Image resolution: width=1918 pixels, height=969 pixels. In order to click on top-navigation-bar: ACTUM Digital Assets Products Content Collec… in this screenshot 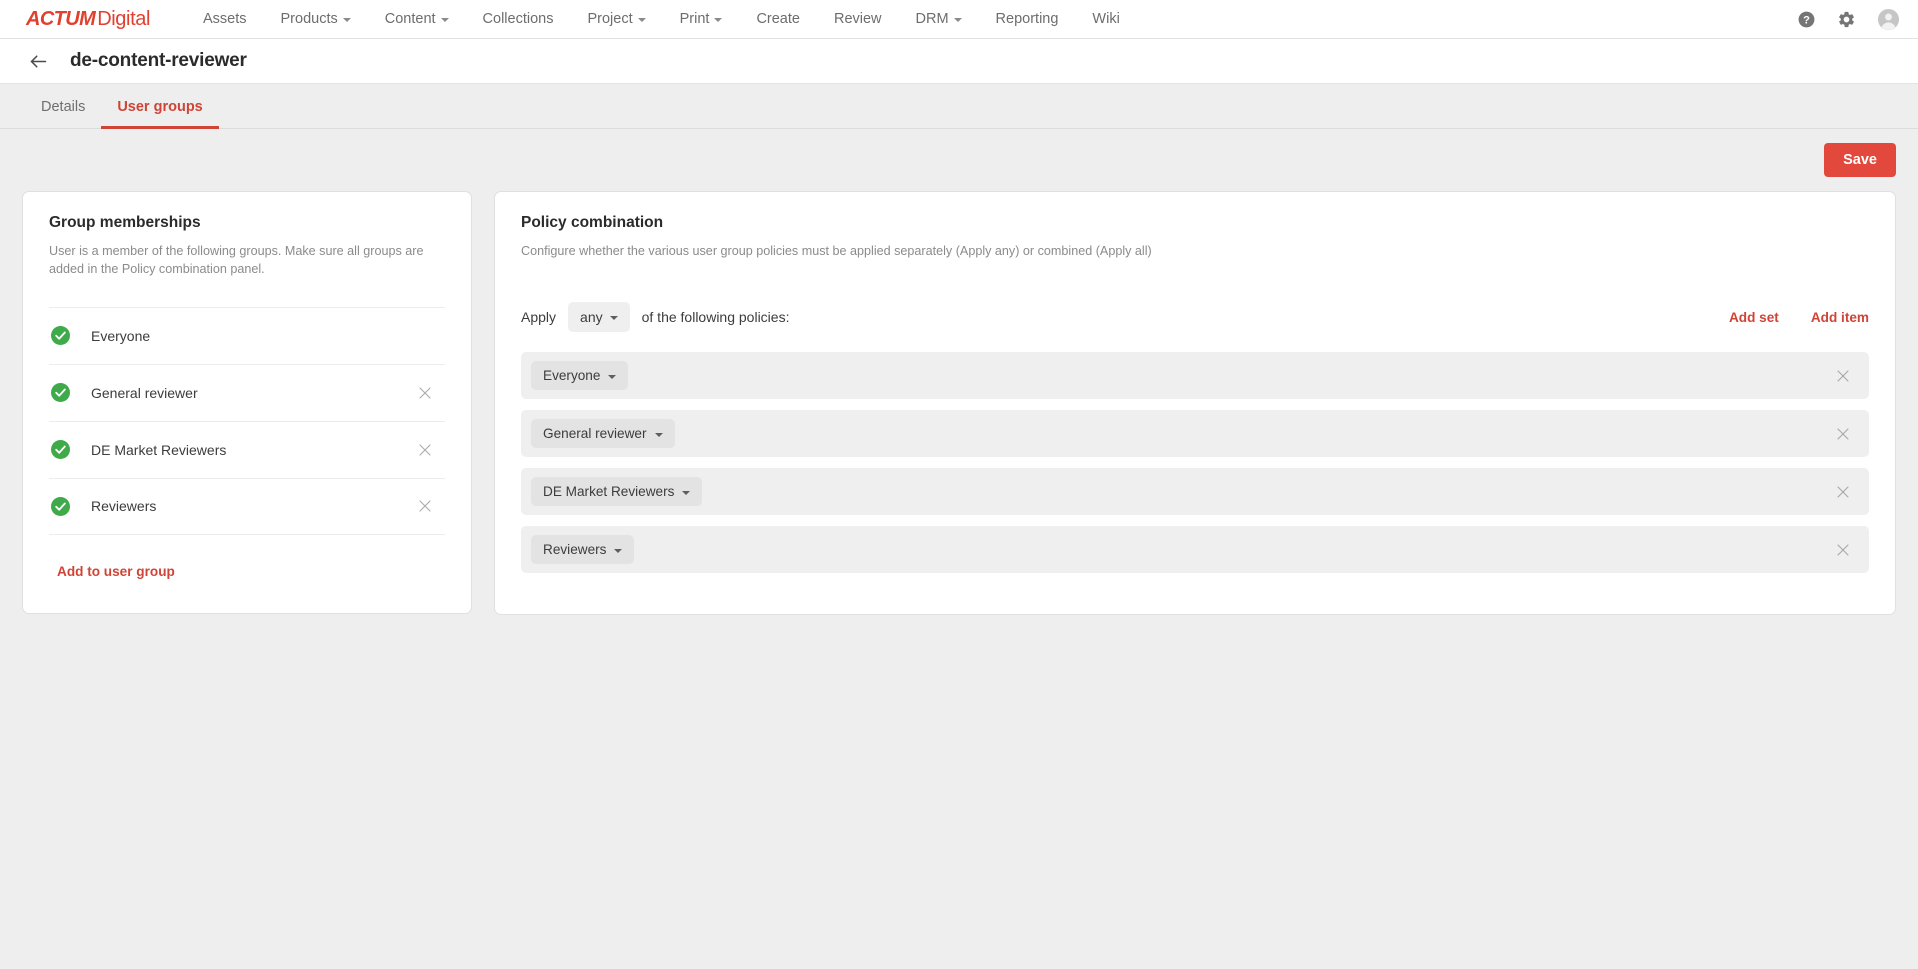, I will do `click(959, 19)`.